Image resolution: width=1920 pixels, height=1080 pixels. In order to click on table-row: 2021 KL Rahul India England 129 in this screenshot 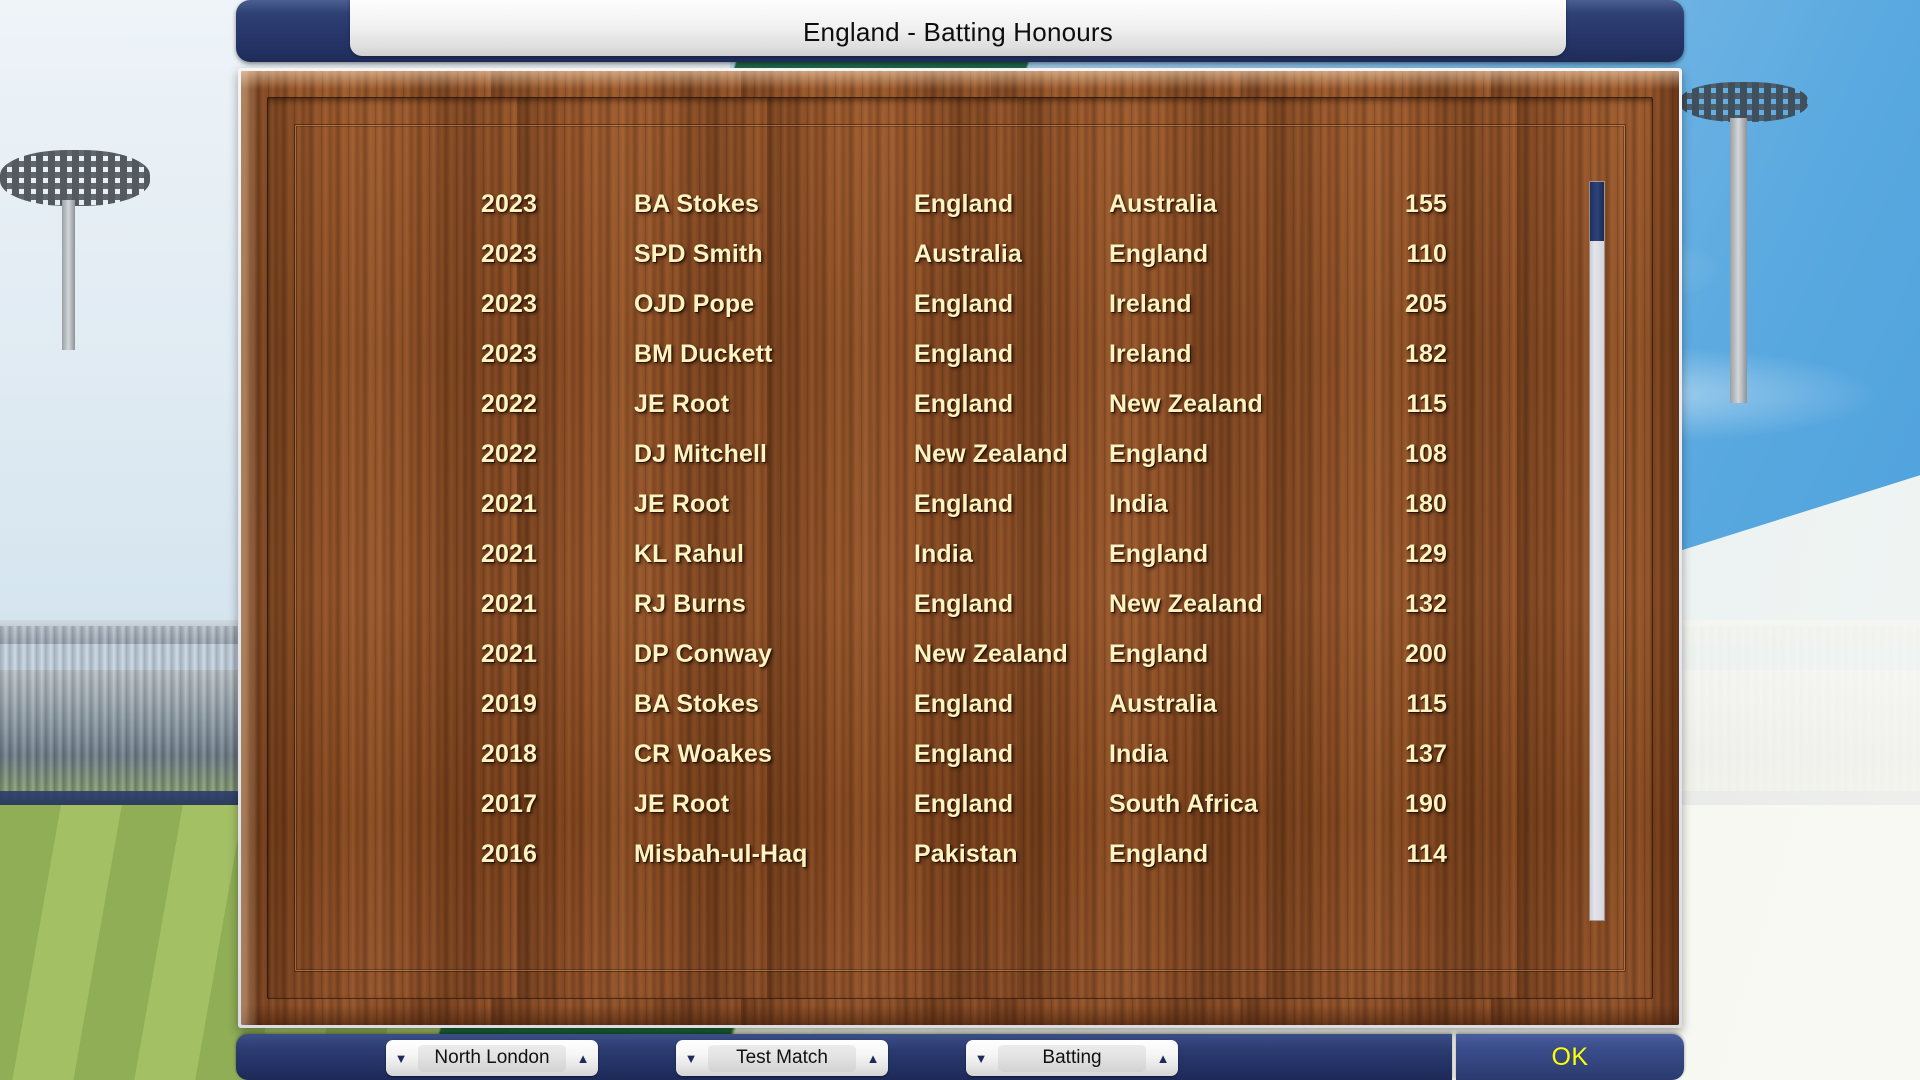, I will do `click(974, 554)`.